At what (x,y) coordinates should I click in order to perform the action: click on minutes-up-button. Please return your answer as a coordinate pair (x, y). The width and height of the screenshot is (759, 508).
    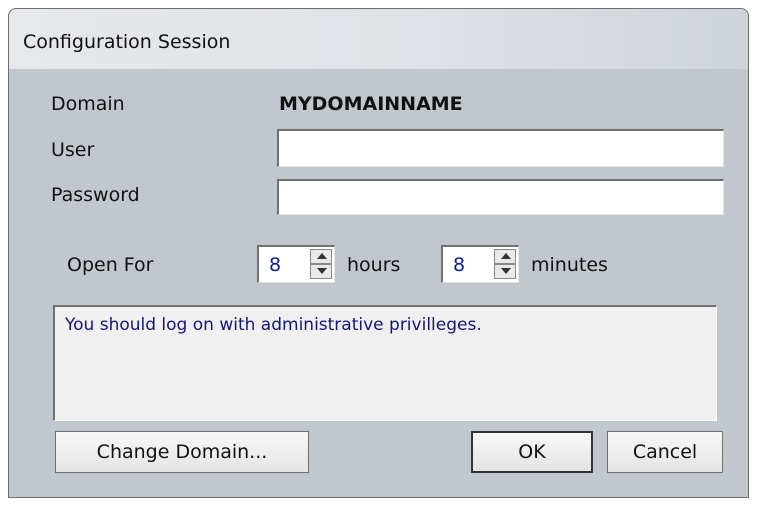
    Looking at the image, I should click on (505, 256).